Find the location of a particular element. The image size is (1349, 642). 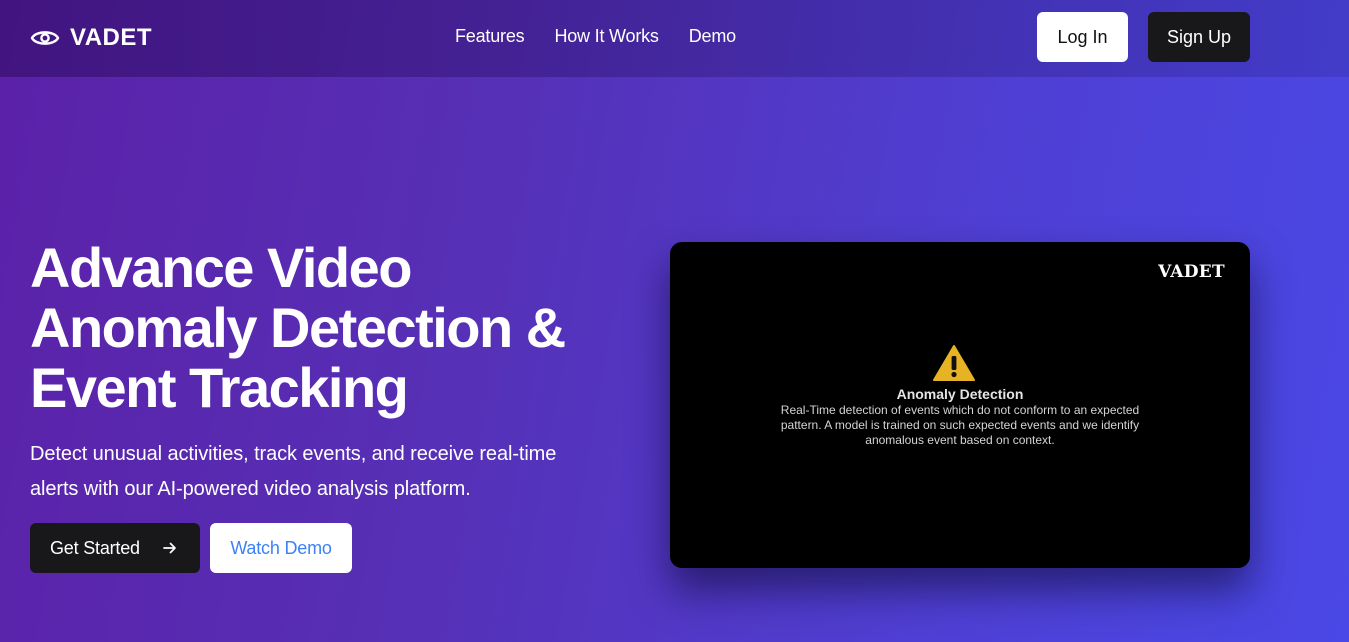

get-started-label: Get Started is located at coordinates (95, 547).